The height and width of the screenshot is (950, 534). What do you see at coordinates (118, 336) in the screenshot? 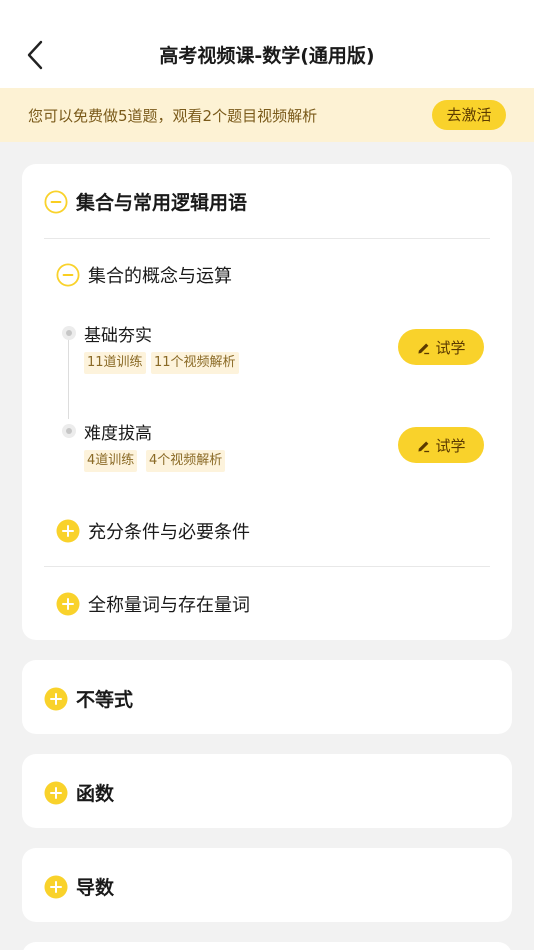
I see `lesson-title: 基础夯实` at bounding box center [118, 336].